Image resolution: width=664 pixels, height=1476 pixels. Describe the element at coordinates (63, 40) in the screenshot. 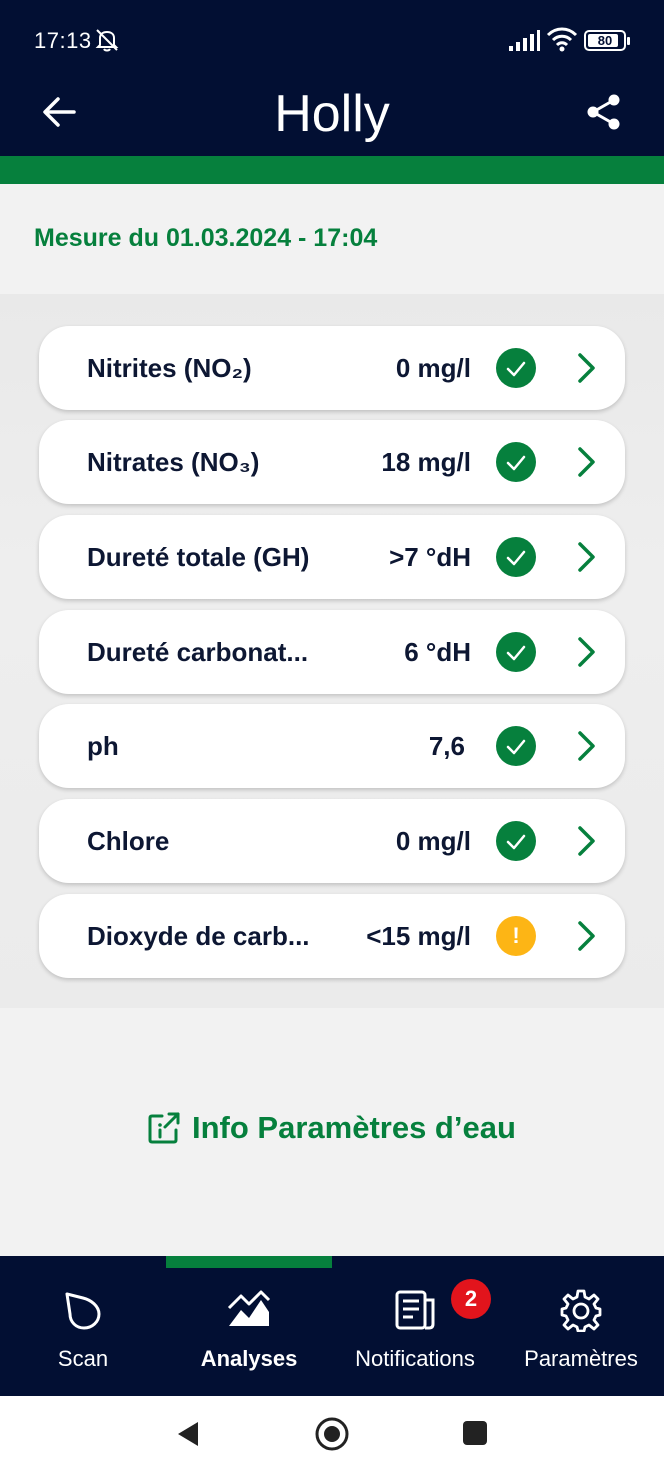

I see `status-time: 17:13` at that location.